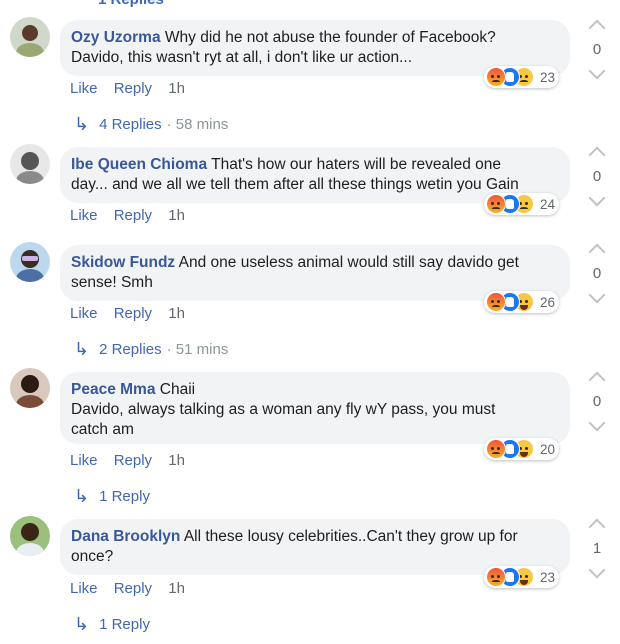 This screenshot has width=620, height=644. Describe the element at coordinates (548, 204) in the screenshot. I see `reaction-count: 24` at that location.